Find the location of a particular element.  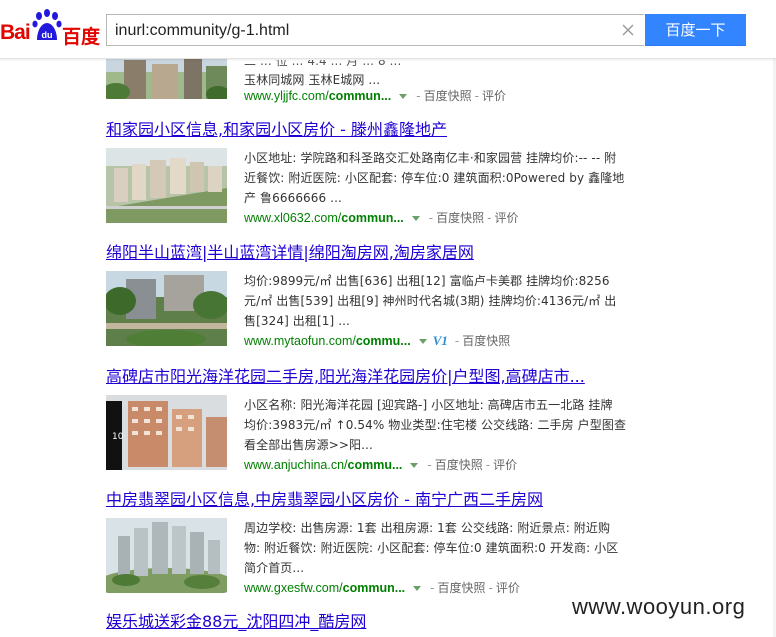

result-title: 和家园小区信息,和家园小区房价 - 滕州鑫隆地产 is located at coordinates (386, 130).